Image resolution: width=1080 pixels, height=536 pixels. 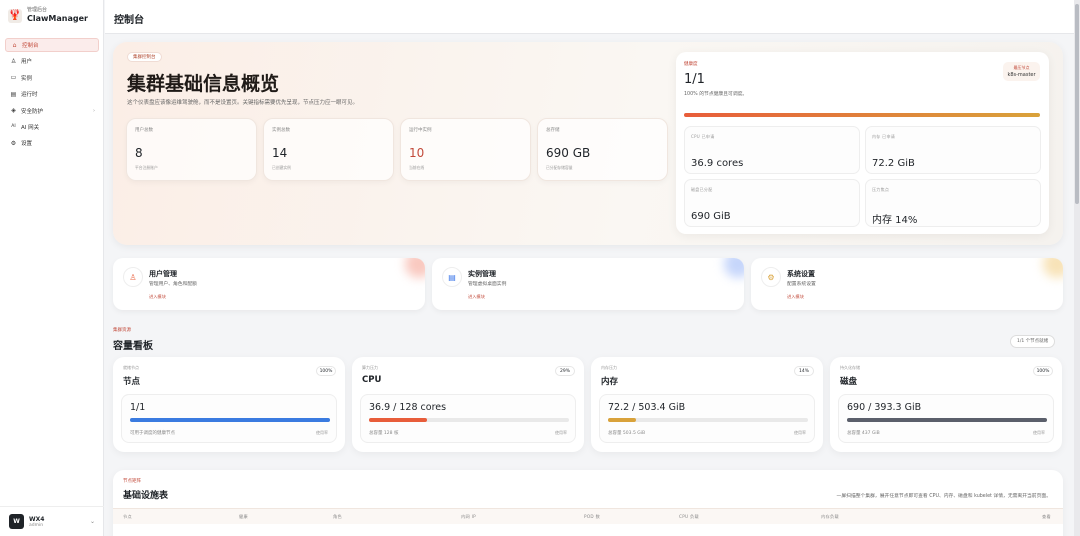 I want to click on column-header: 内存负载, so click(x=830, y=516).